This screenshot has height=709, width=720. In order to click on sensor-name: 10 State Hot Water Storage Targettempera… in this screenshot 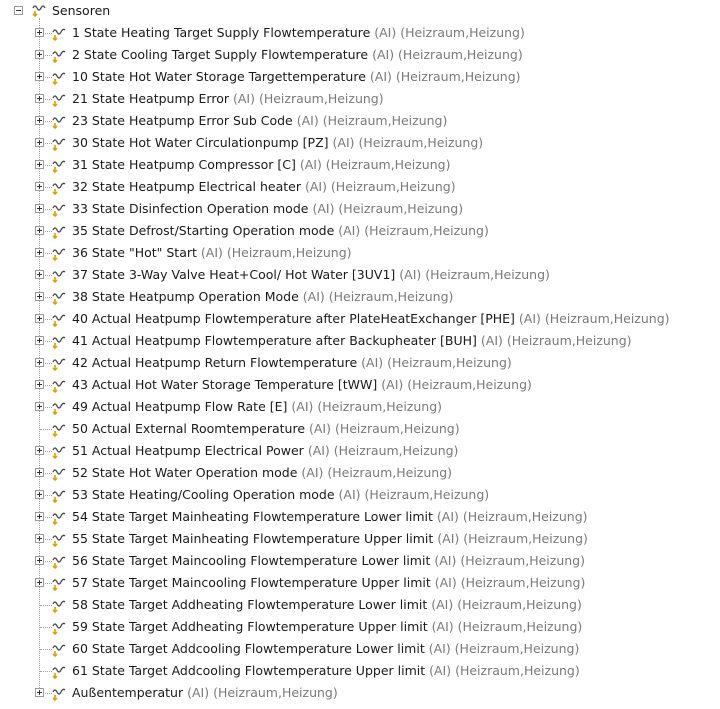, I will do `click(219, 76)`.